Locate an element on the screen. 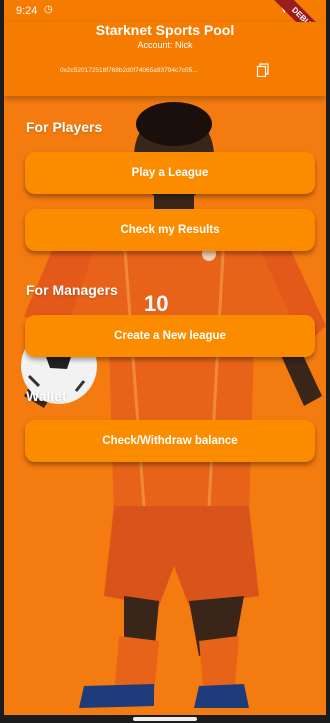 Image resolution: width=330 pixels, height=723 pixels. home-indicator is located at coordinates (165, 719).